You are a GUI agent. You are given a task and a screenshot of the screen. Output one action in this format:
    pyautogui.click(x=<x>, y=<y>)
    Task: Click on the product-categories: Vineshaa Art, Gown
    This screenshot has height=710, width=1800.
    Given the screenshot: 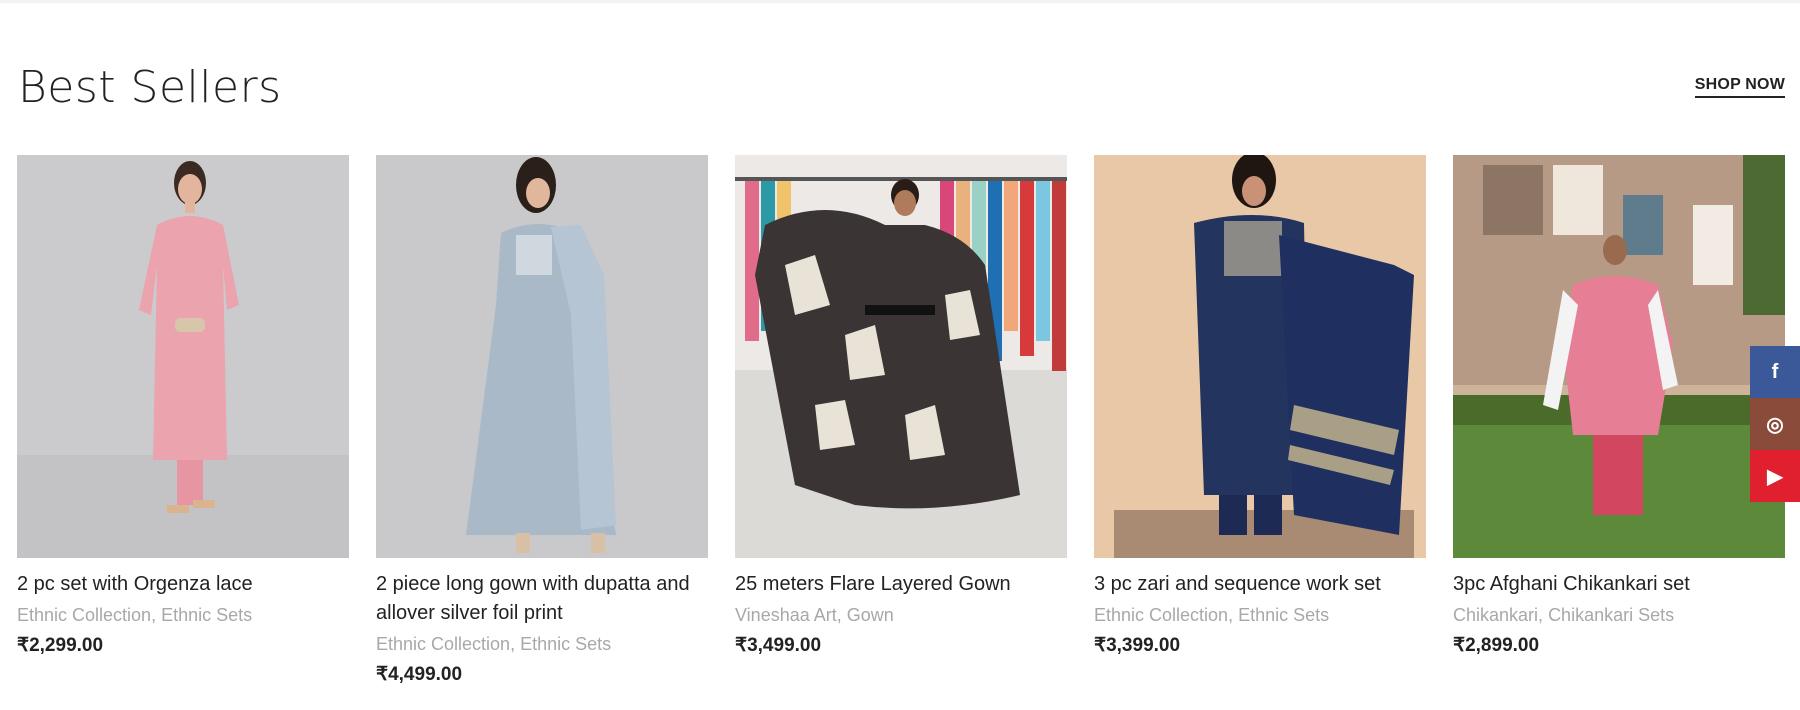 What is the action you would take?
    pyautogui.click(x=814, y=615)
    